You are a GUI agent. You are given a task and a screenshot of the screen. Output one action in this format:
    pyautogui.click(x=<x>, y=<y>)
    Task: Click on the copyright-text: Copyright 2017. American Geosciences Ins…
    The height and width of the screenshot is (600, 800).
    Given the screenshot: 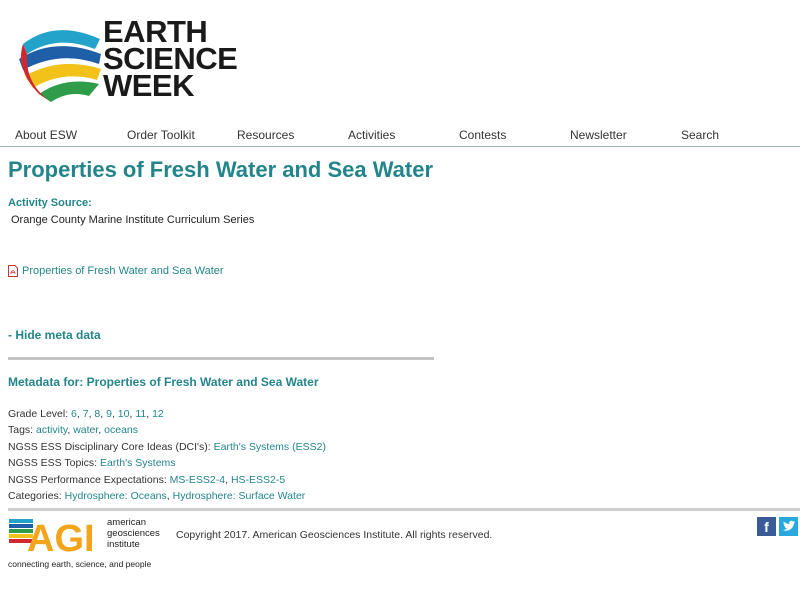 What is the action you would take?
    pyautogui.click(x=334, y=535)
    